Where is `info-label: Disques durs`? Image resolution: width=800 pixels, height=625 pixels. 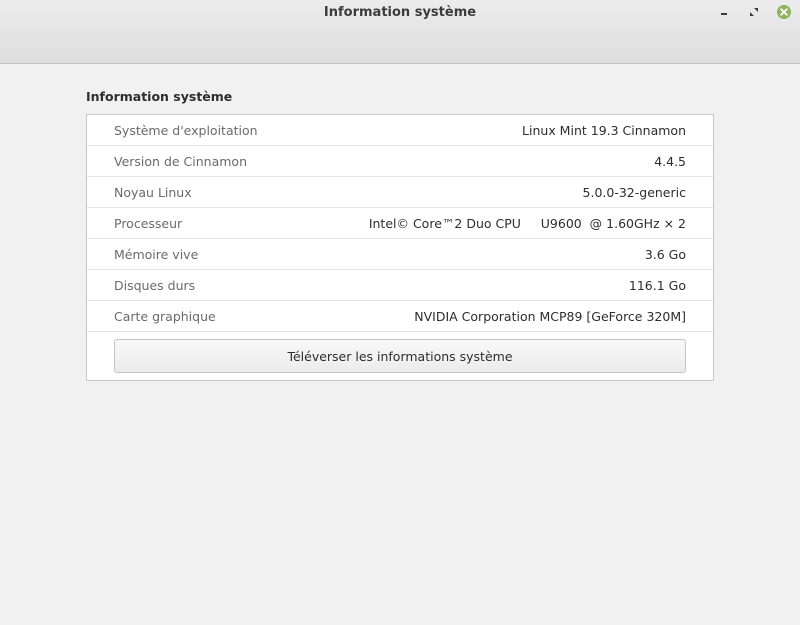
info-label: Disques durs is located at coordinates (155, 285).